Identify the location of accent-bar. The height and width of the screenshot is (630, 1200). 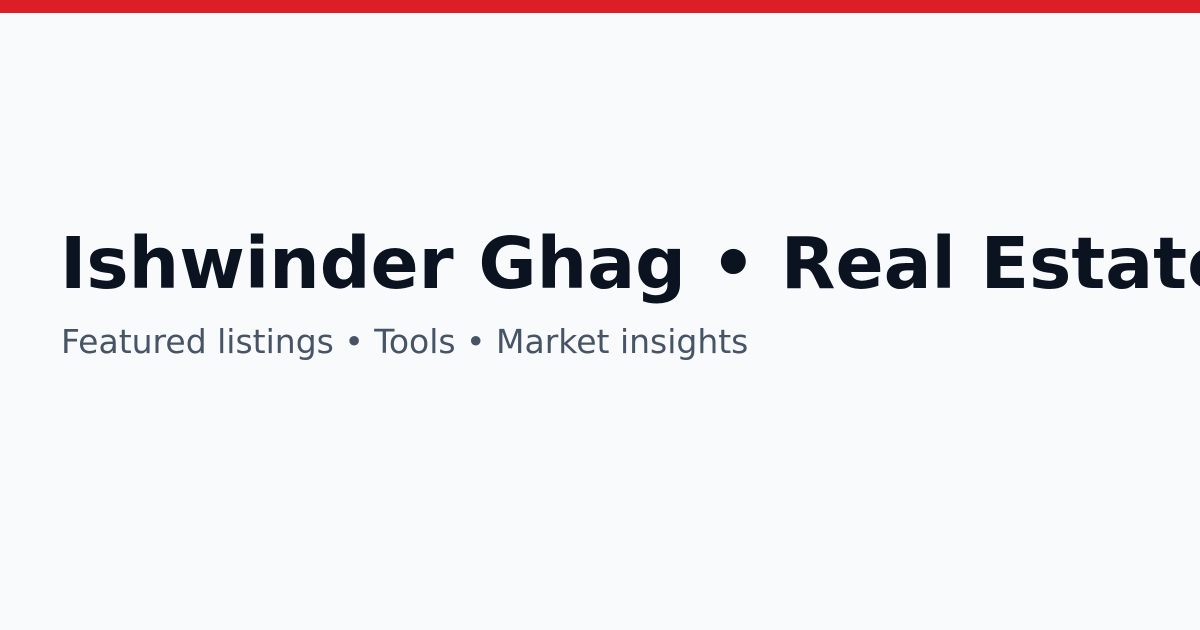
(600, 6).